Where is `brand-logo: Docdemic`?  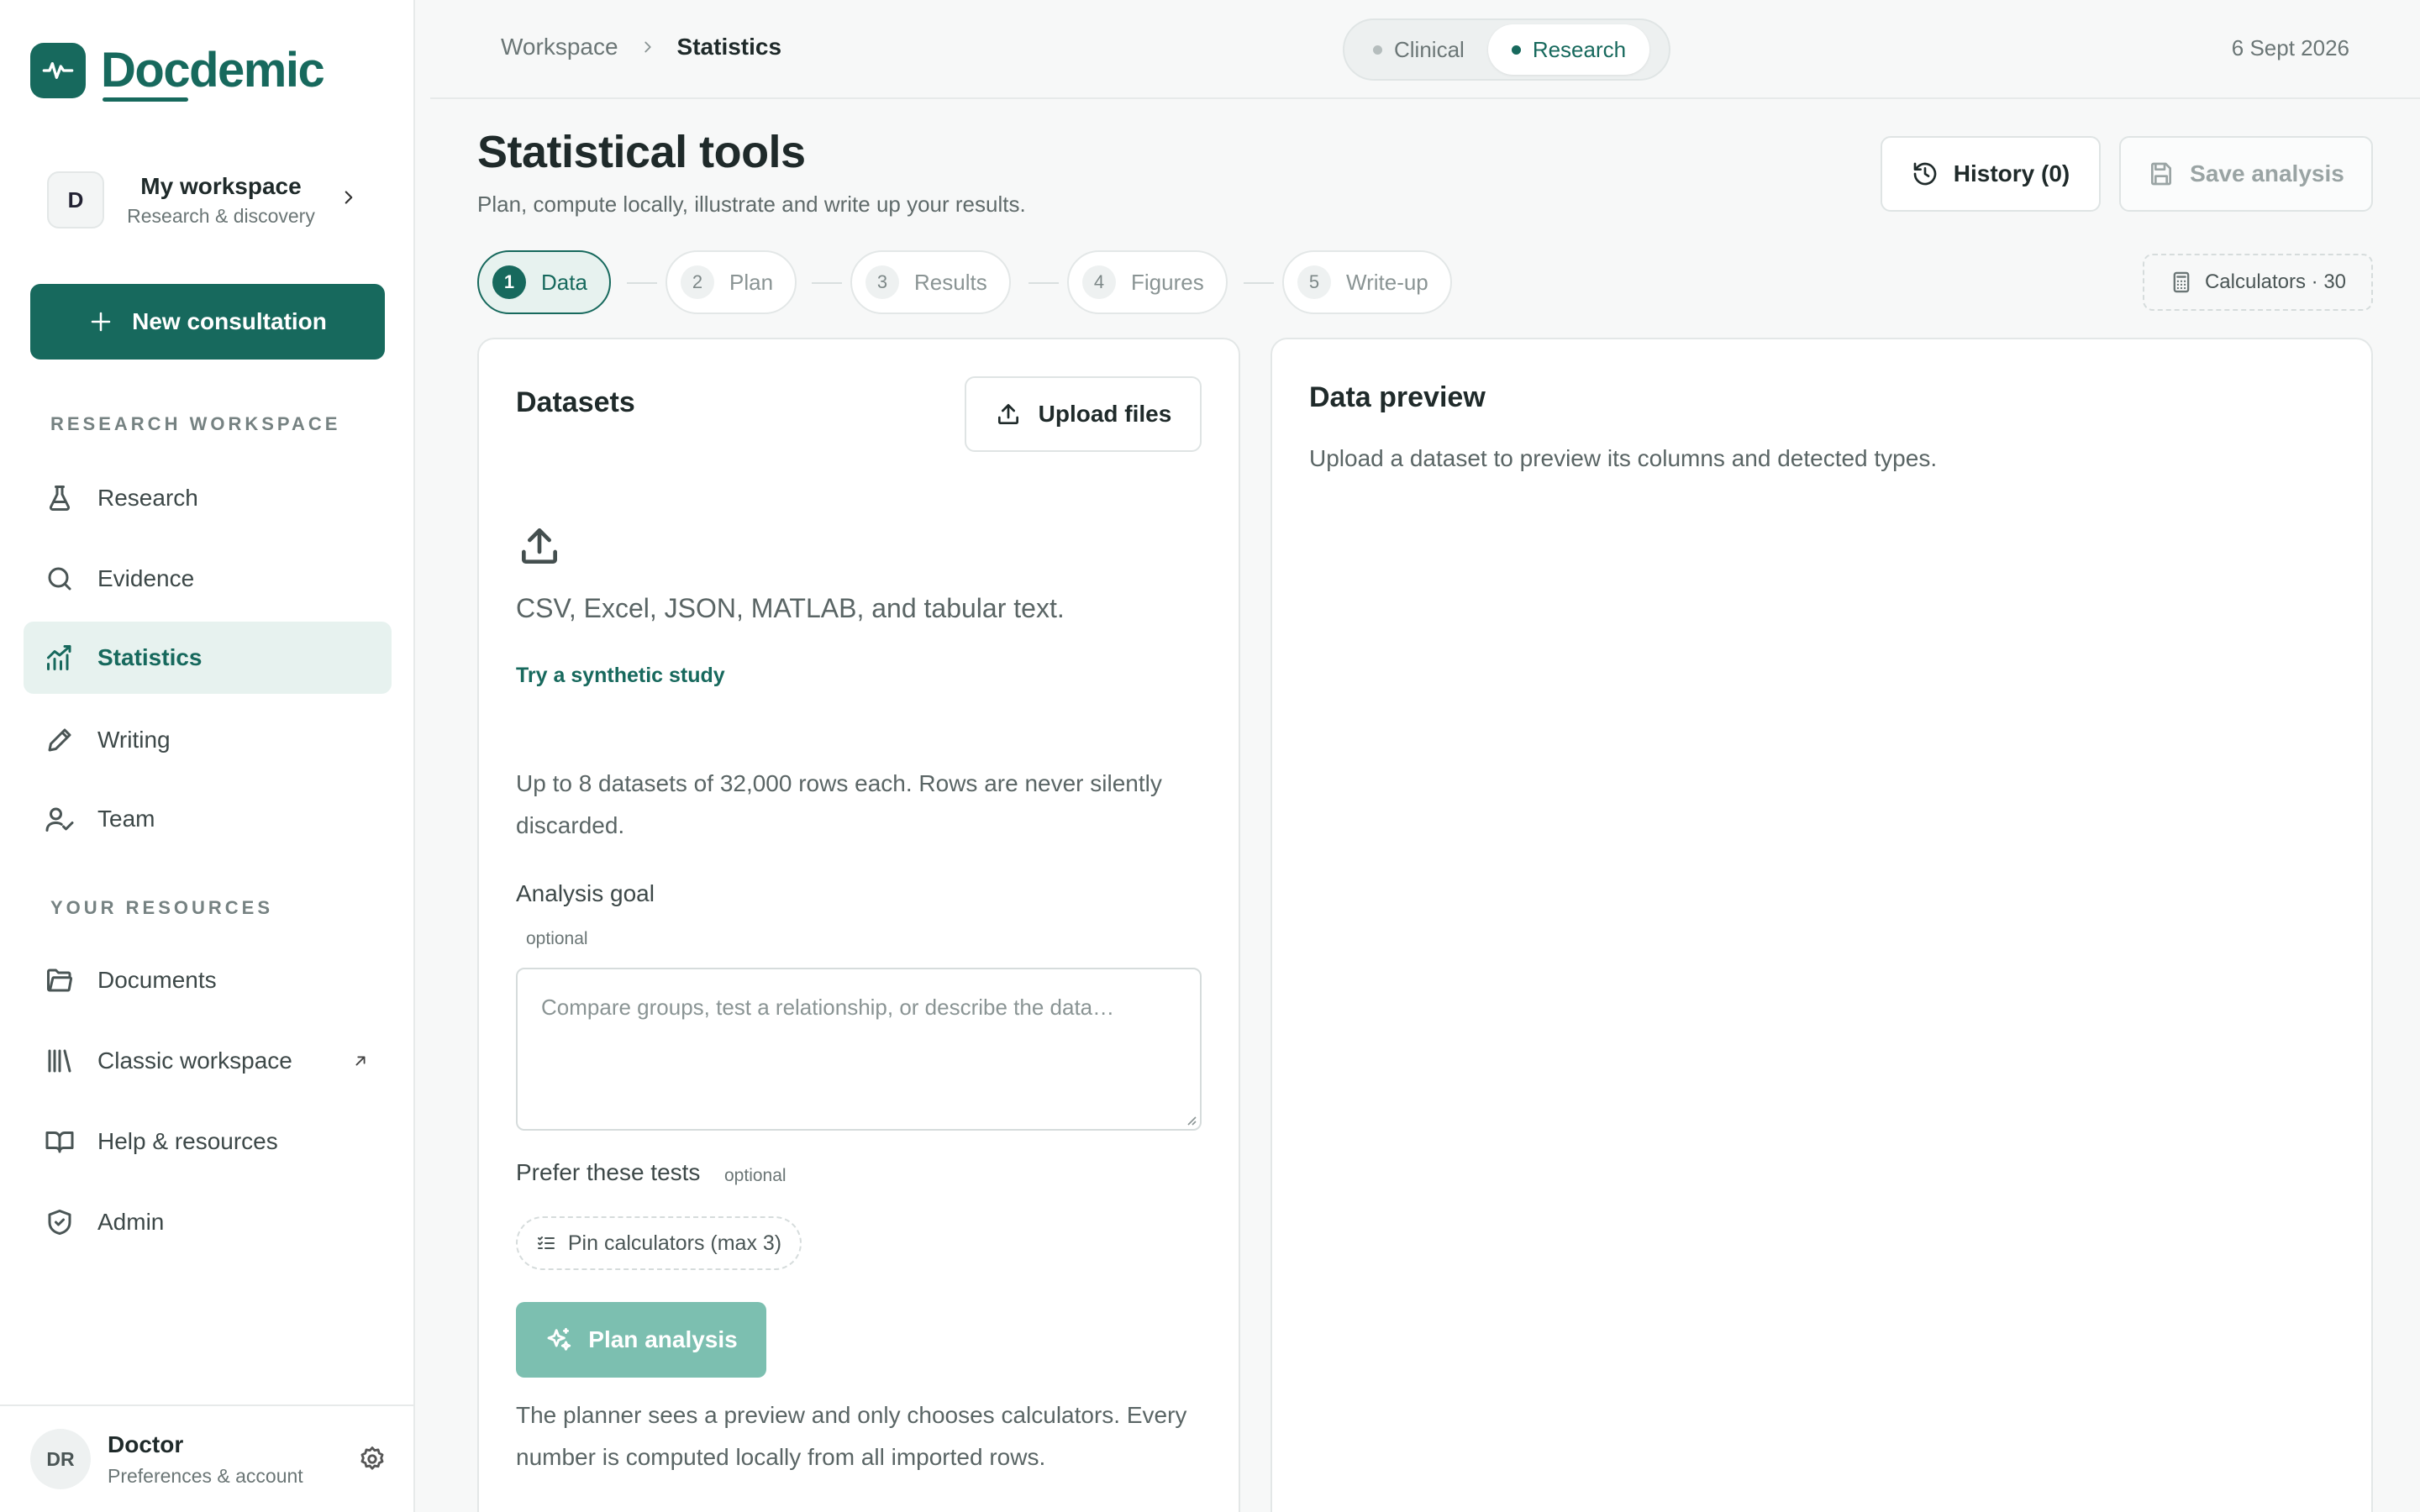
brand-logo: Docdemic is located at coordinates (177, 72).